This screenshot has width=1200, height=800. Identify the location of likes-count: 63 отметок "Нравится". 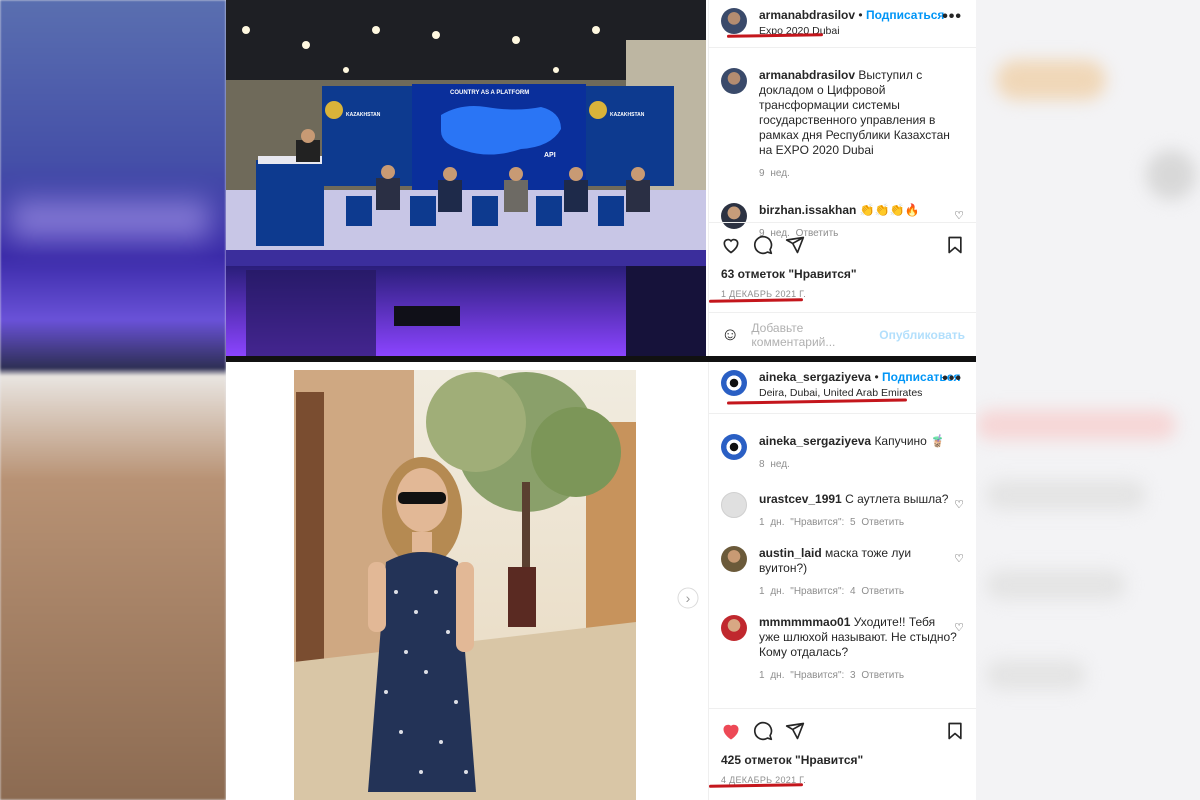
(843, 274).